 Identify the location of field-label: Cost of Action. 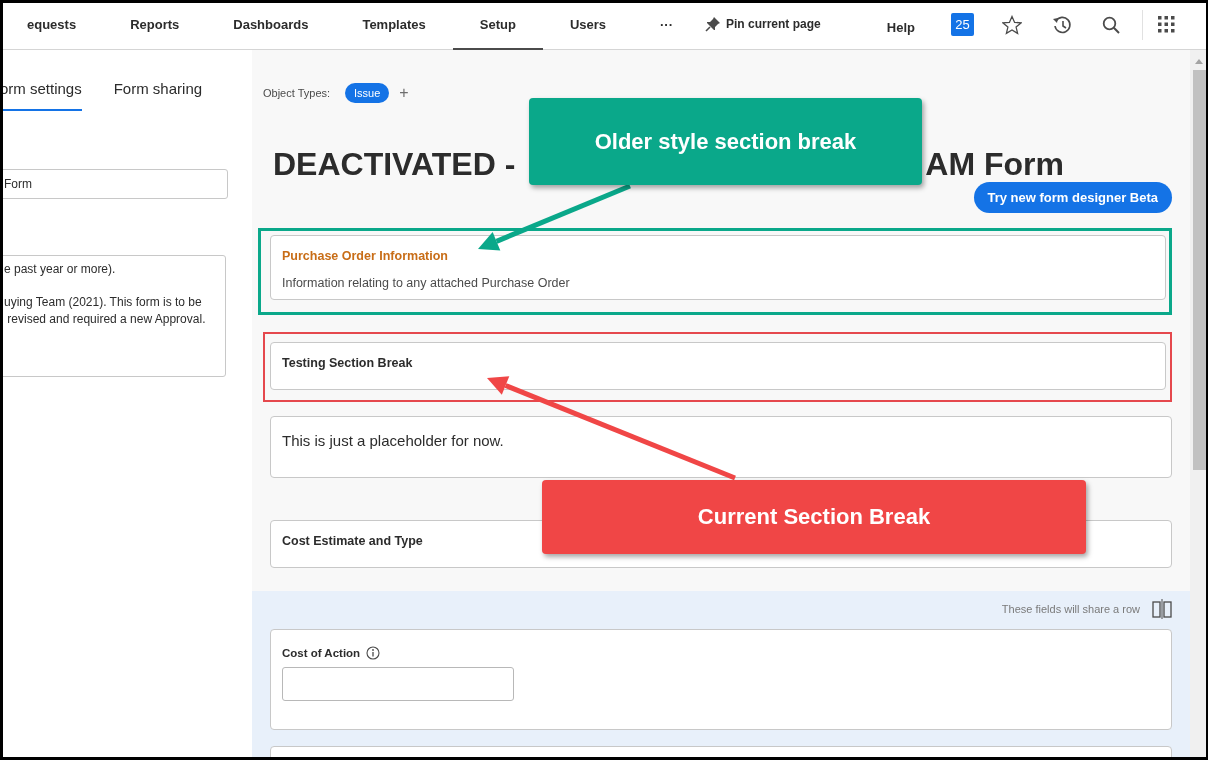
(321, 653).